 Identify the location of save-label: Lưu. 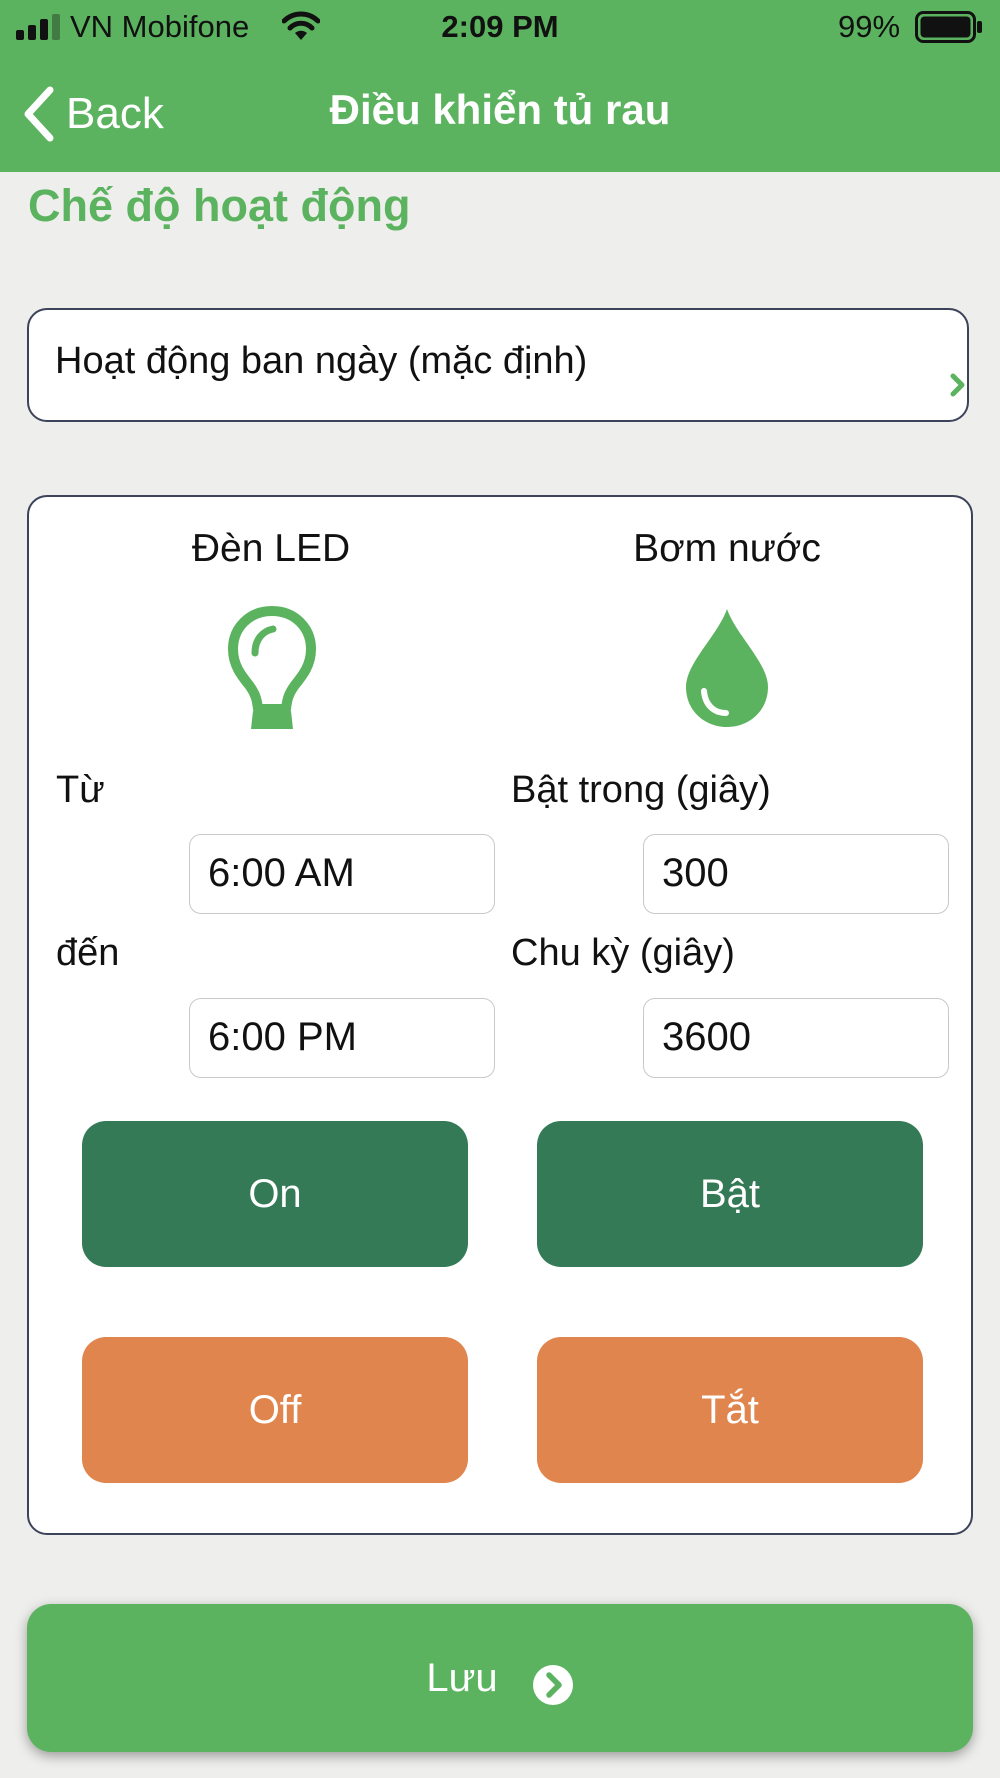
(462, 1677).